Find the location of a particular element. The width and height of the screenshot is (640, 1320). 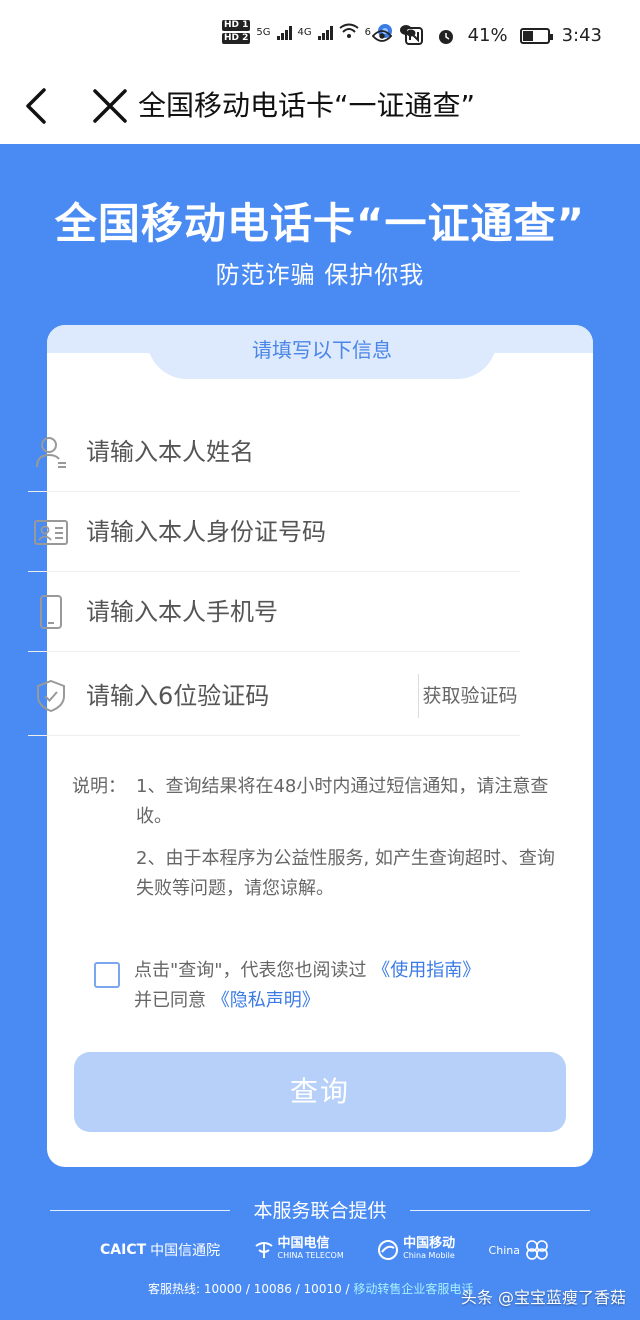

china-unicom-en: China is located at coordinates (504, 1250).